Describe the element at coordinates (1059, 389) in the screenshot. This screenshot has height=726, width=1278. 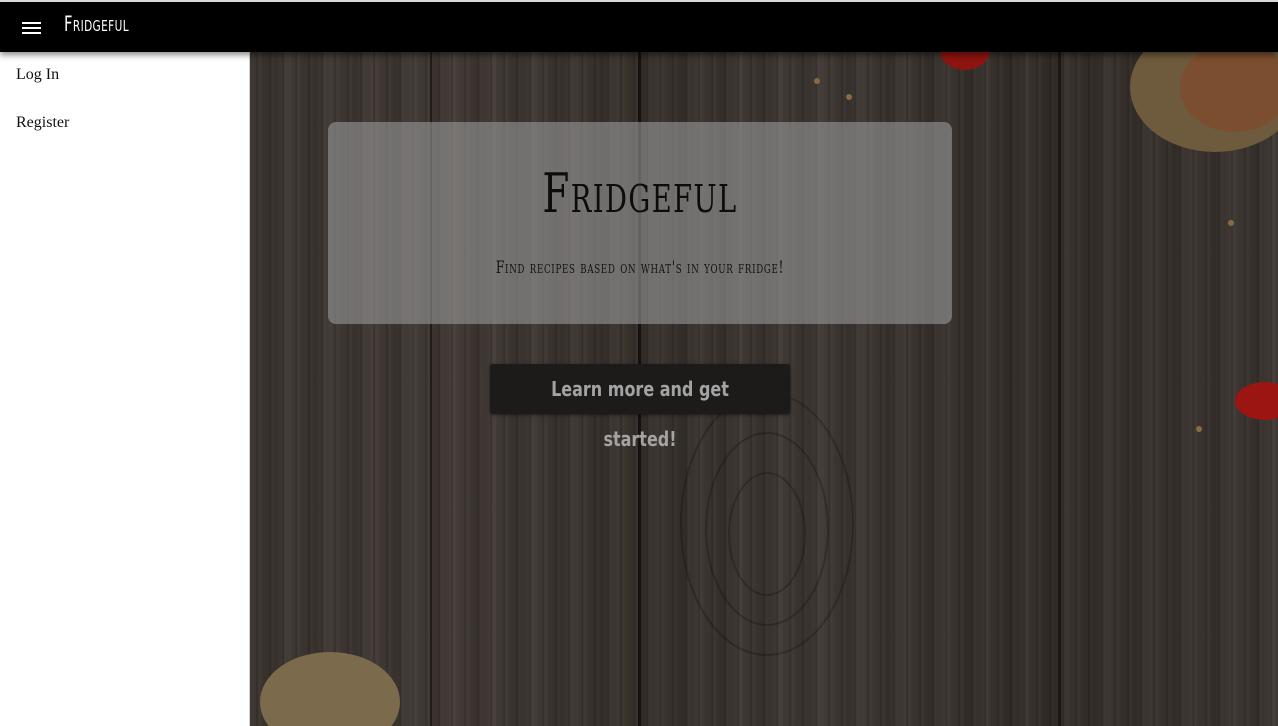
I see `wood-plank-seam` at that location.